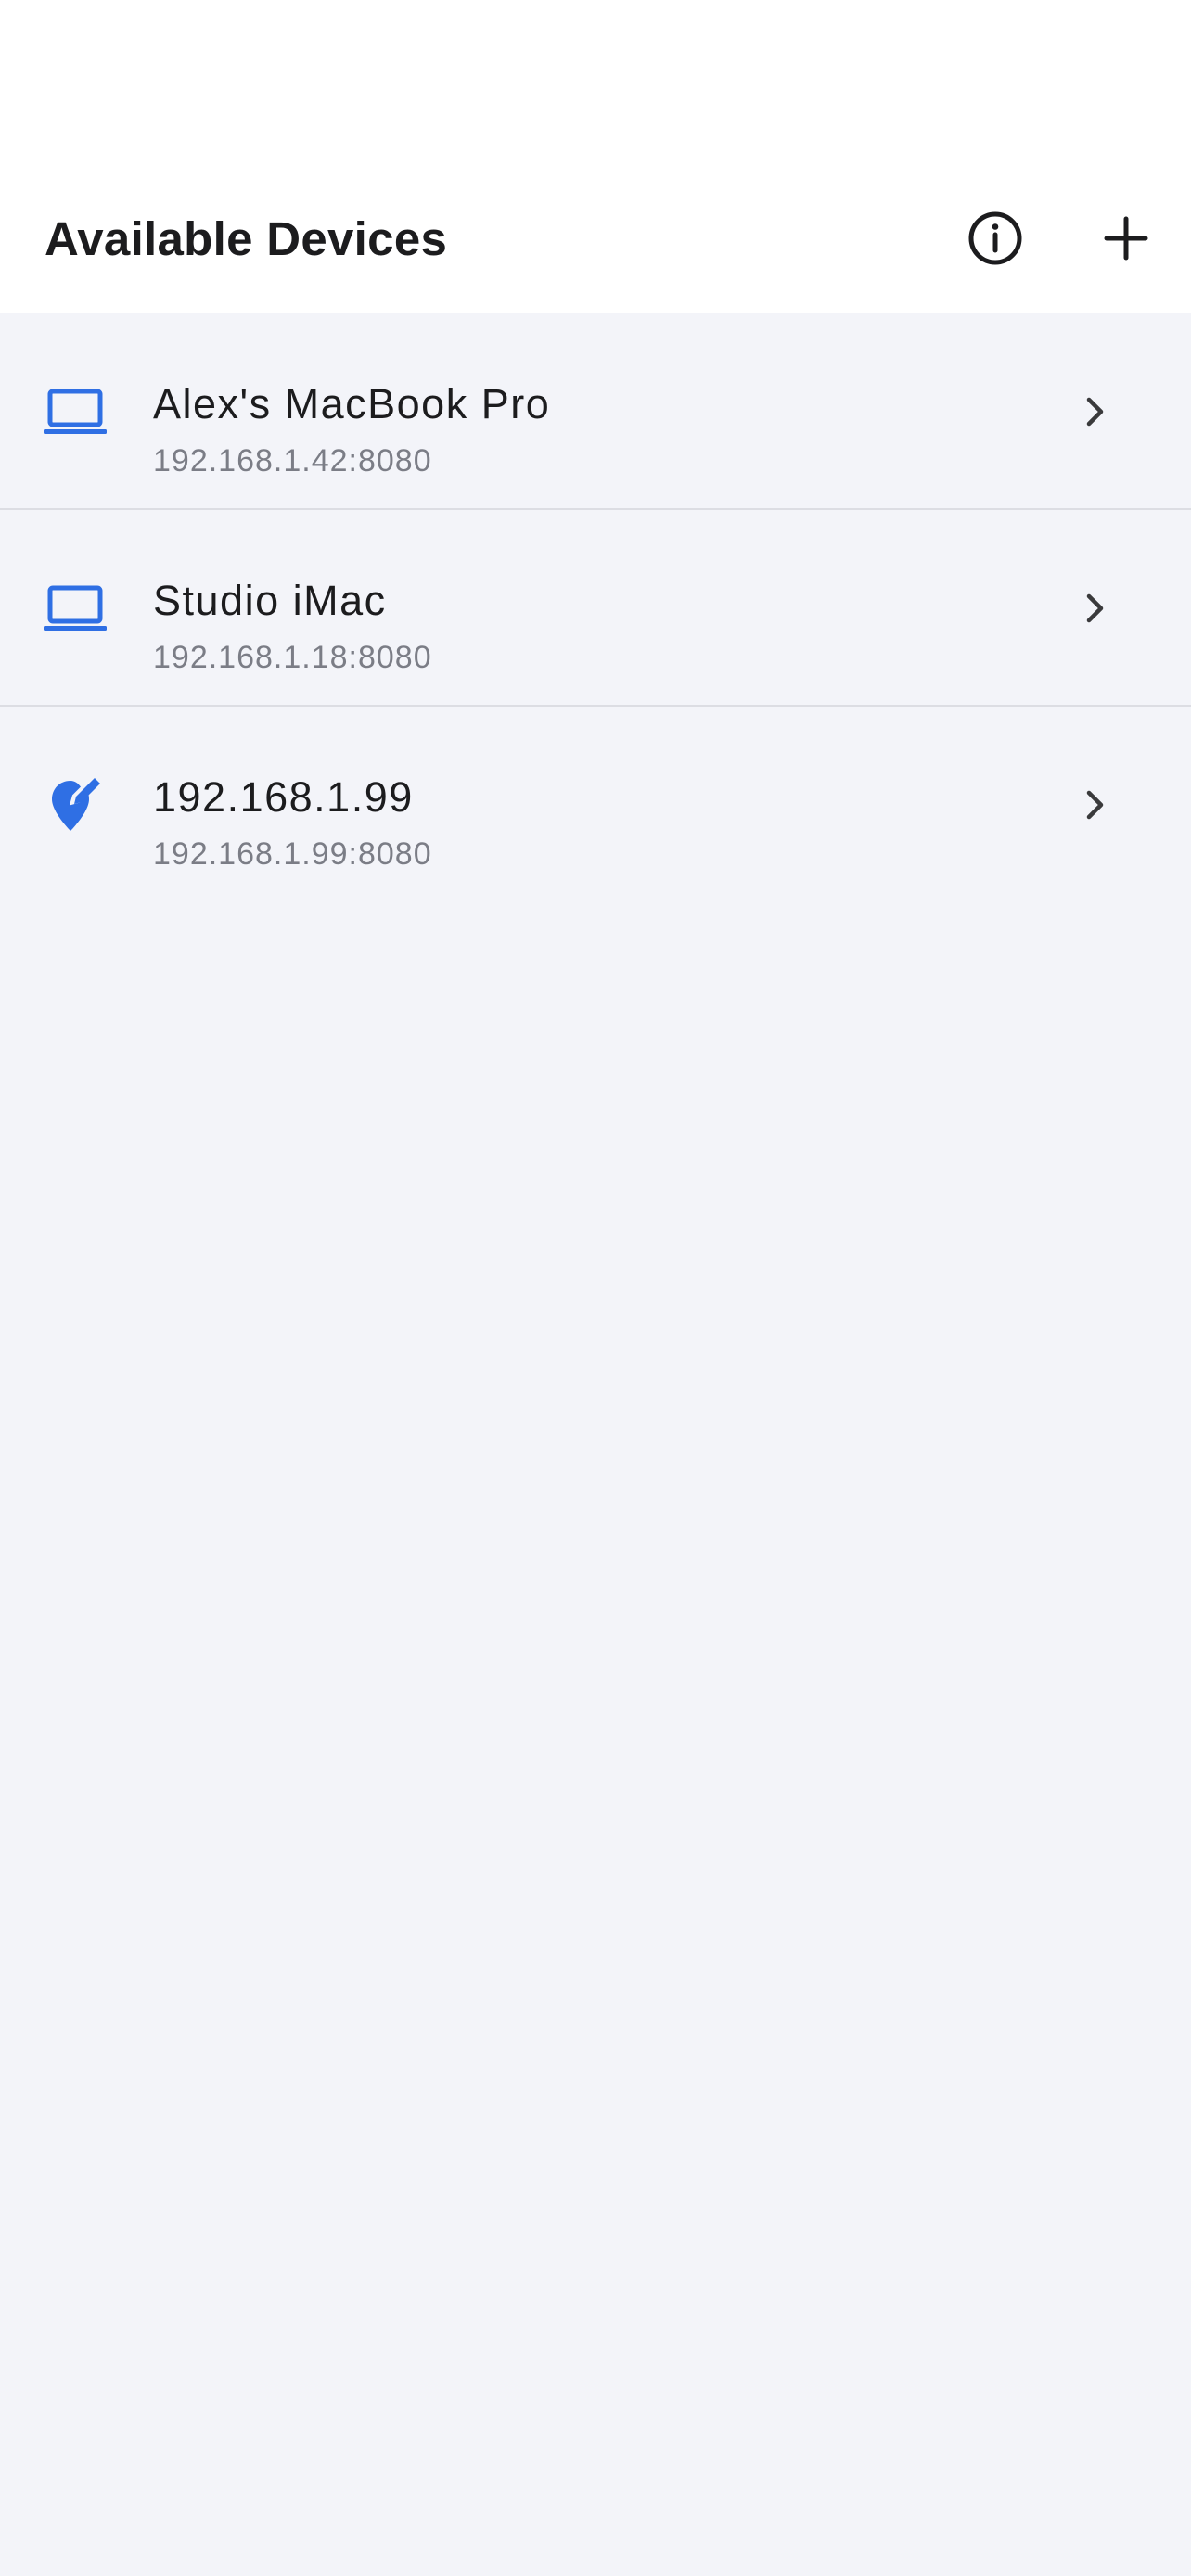  I want to click on add-device-button, so click(1126, 238).